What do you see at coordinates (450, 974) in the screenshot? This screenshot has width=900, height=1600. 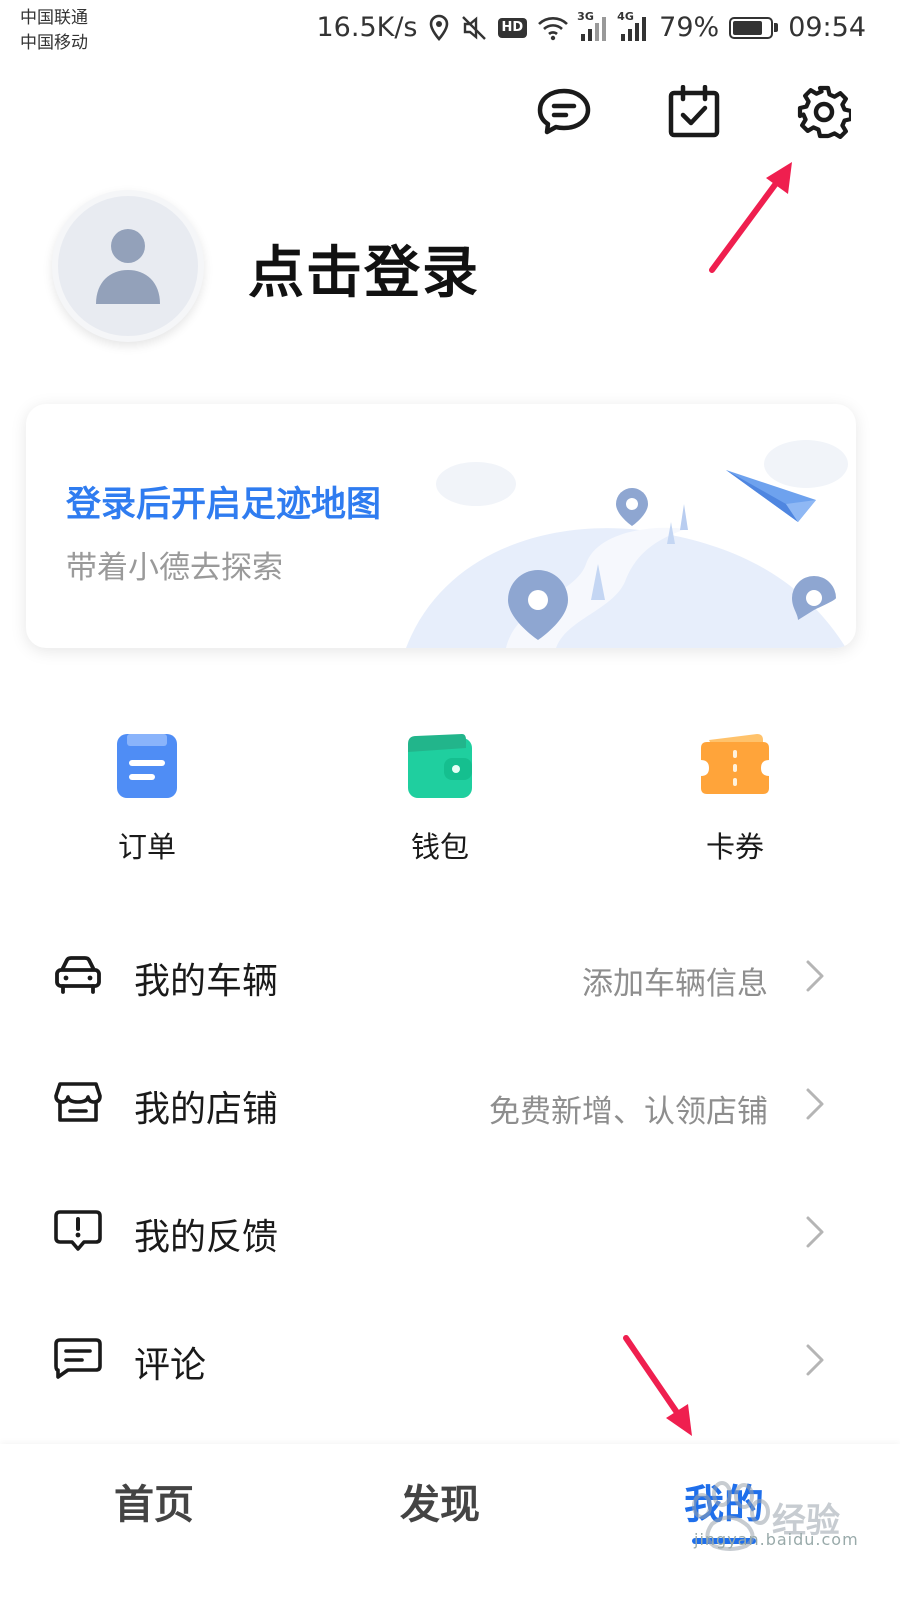 I see `menu-item-my-vehicles: 我的车辆 添加车辆信息` at bounding box center [450, 974].